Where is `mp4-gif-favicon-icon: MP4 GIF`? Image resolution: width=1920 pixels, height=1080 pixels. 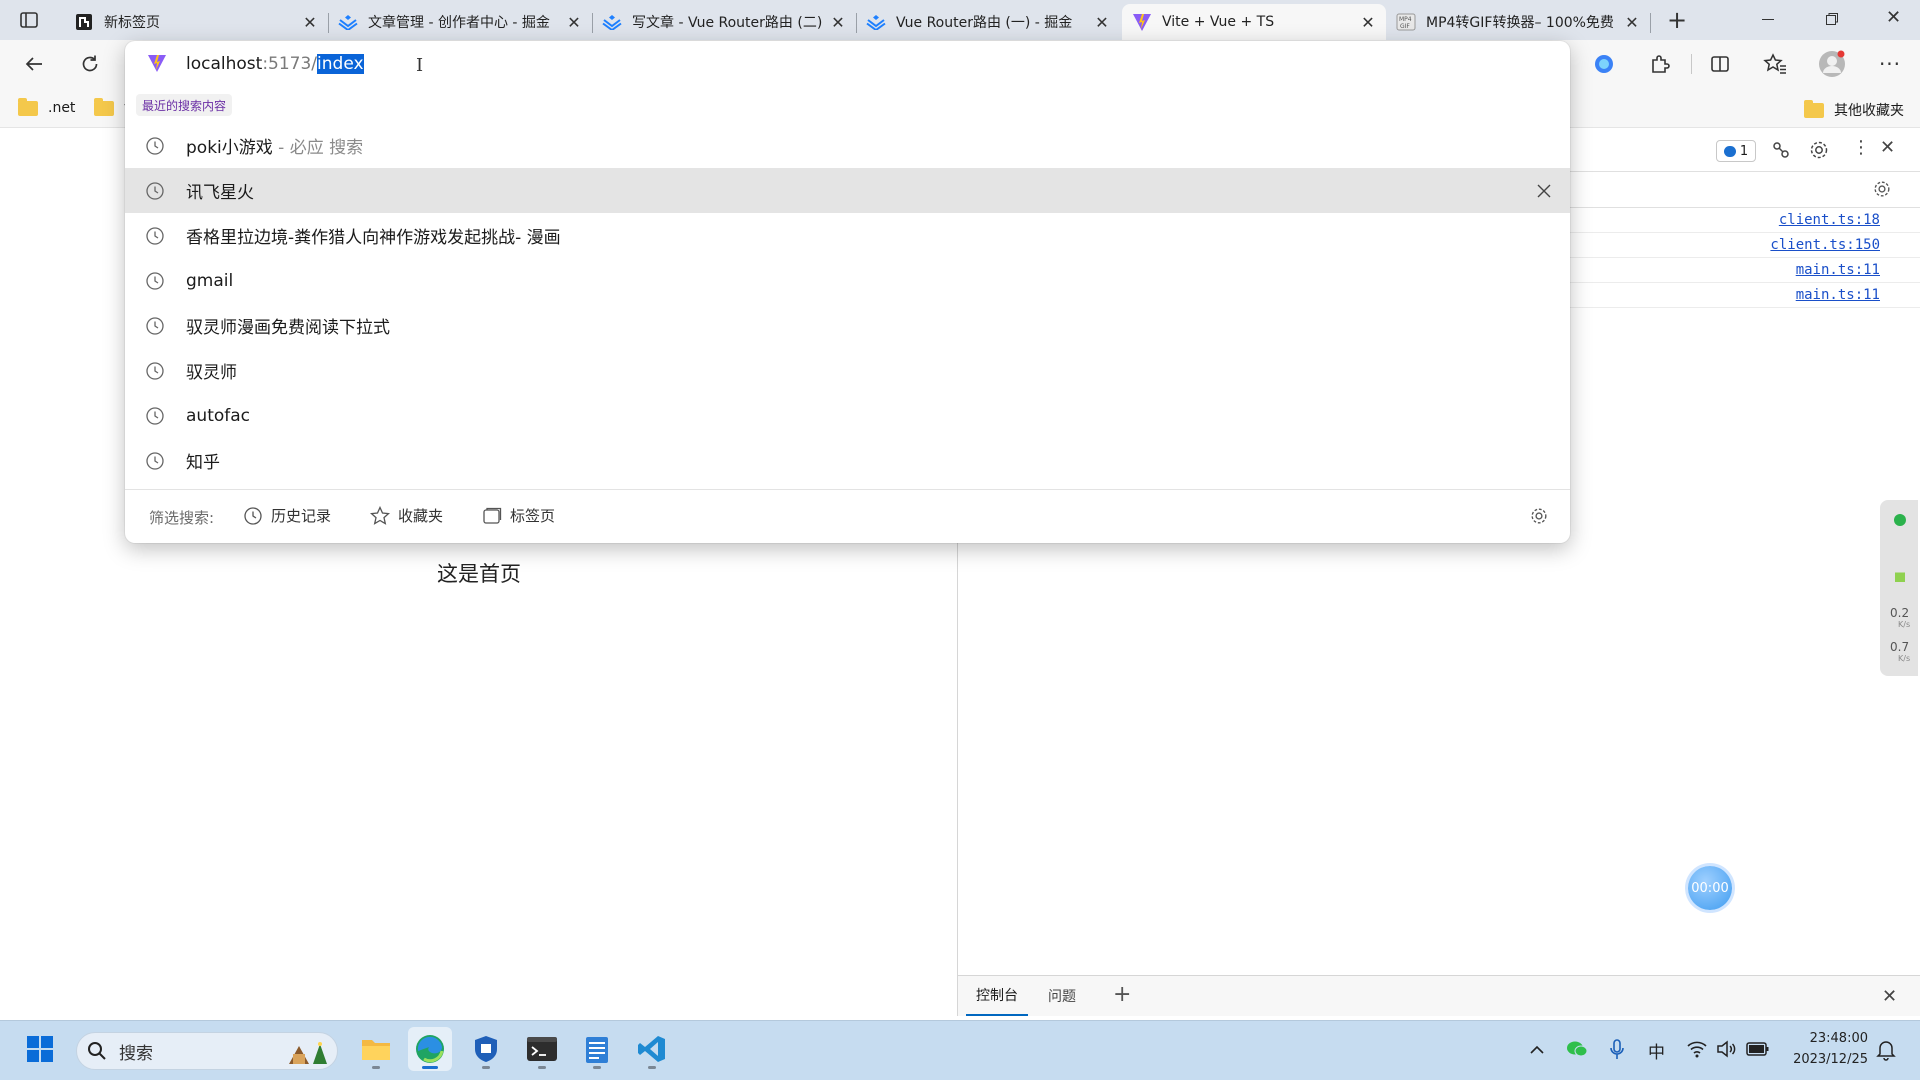 mp4-gif-favicon-icon: MP4 GIF is located at coordinates (1406, 22).